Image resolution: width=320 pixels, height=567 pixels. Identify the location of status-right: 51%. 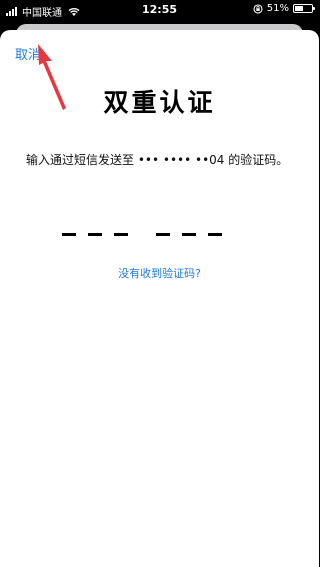
(284, 8).